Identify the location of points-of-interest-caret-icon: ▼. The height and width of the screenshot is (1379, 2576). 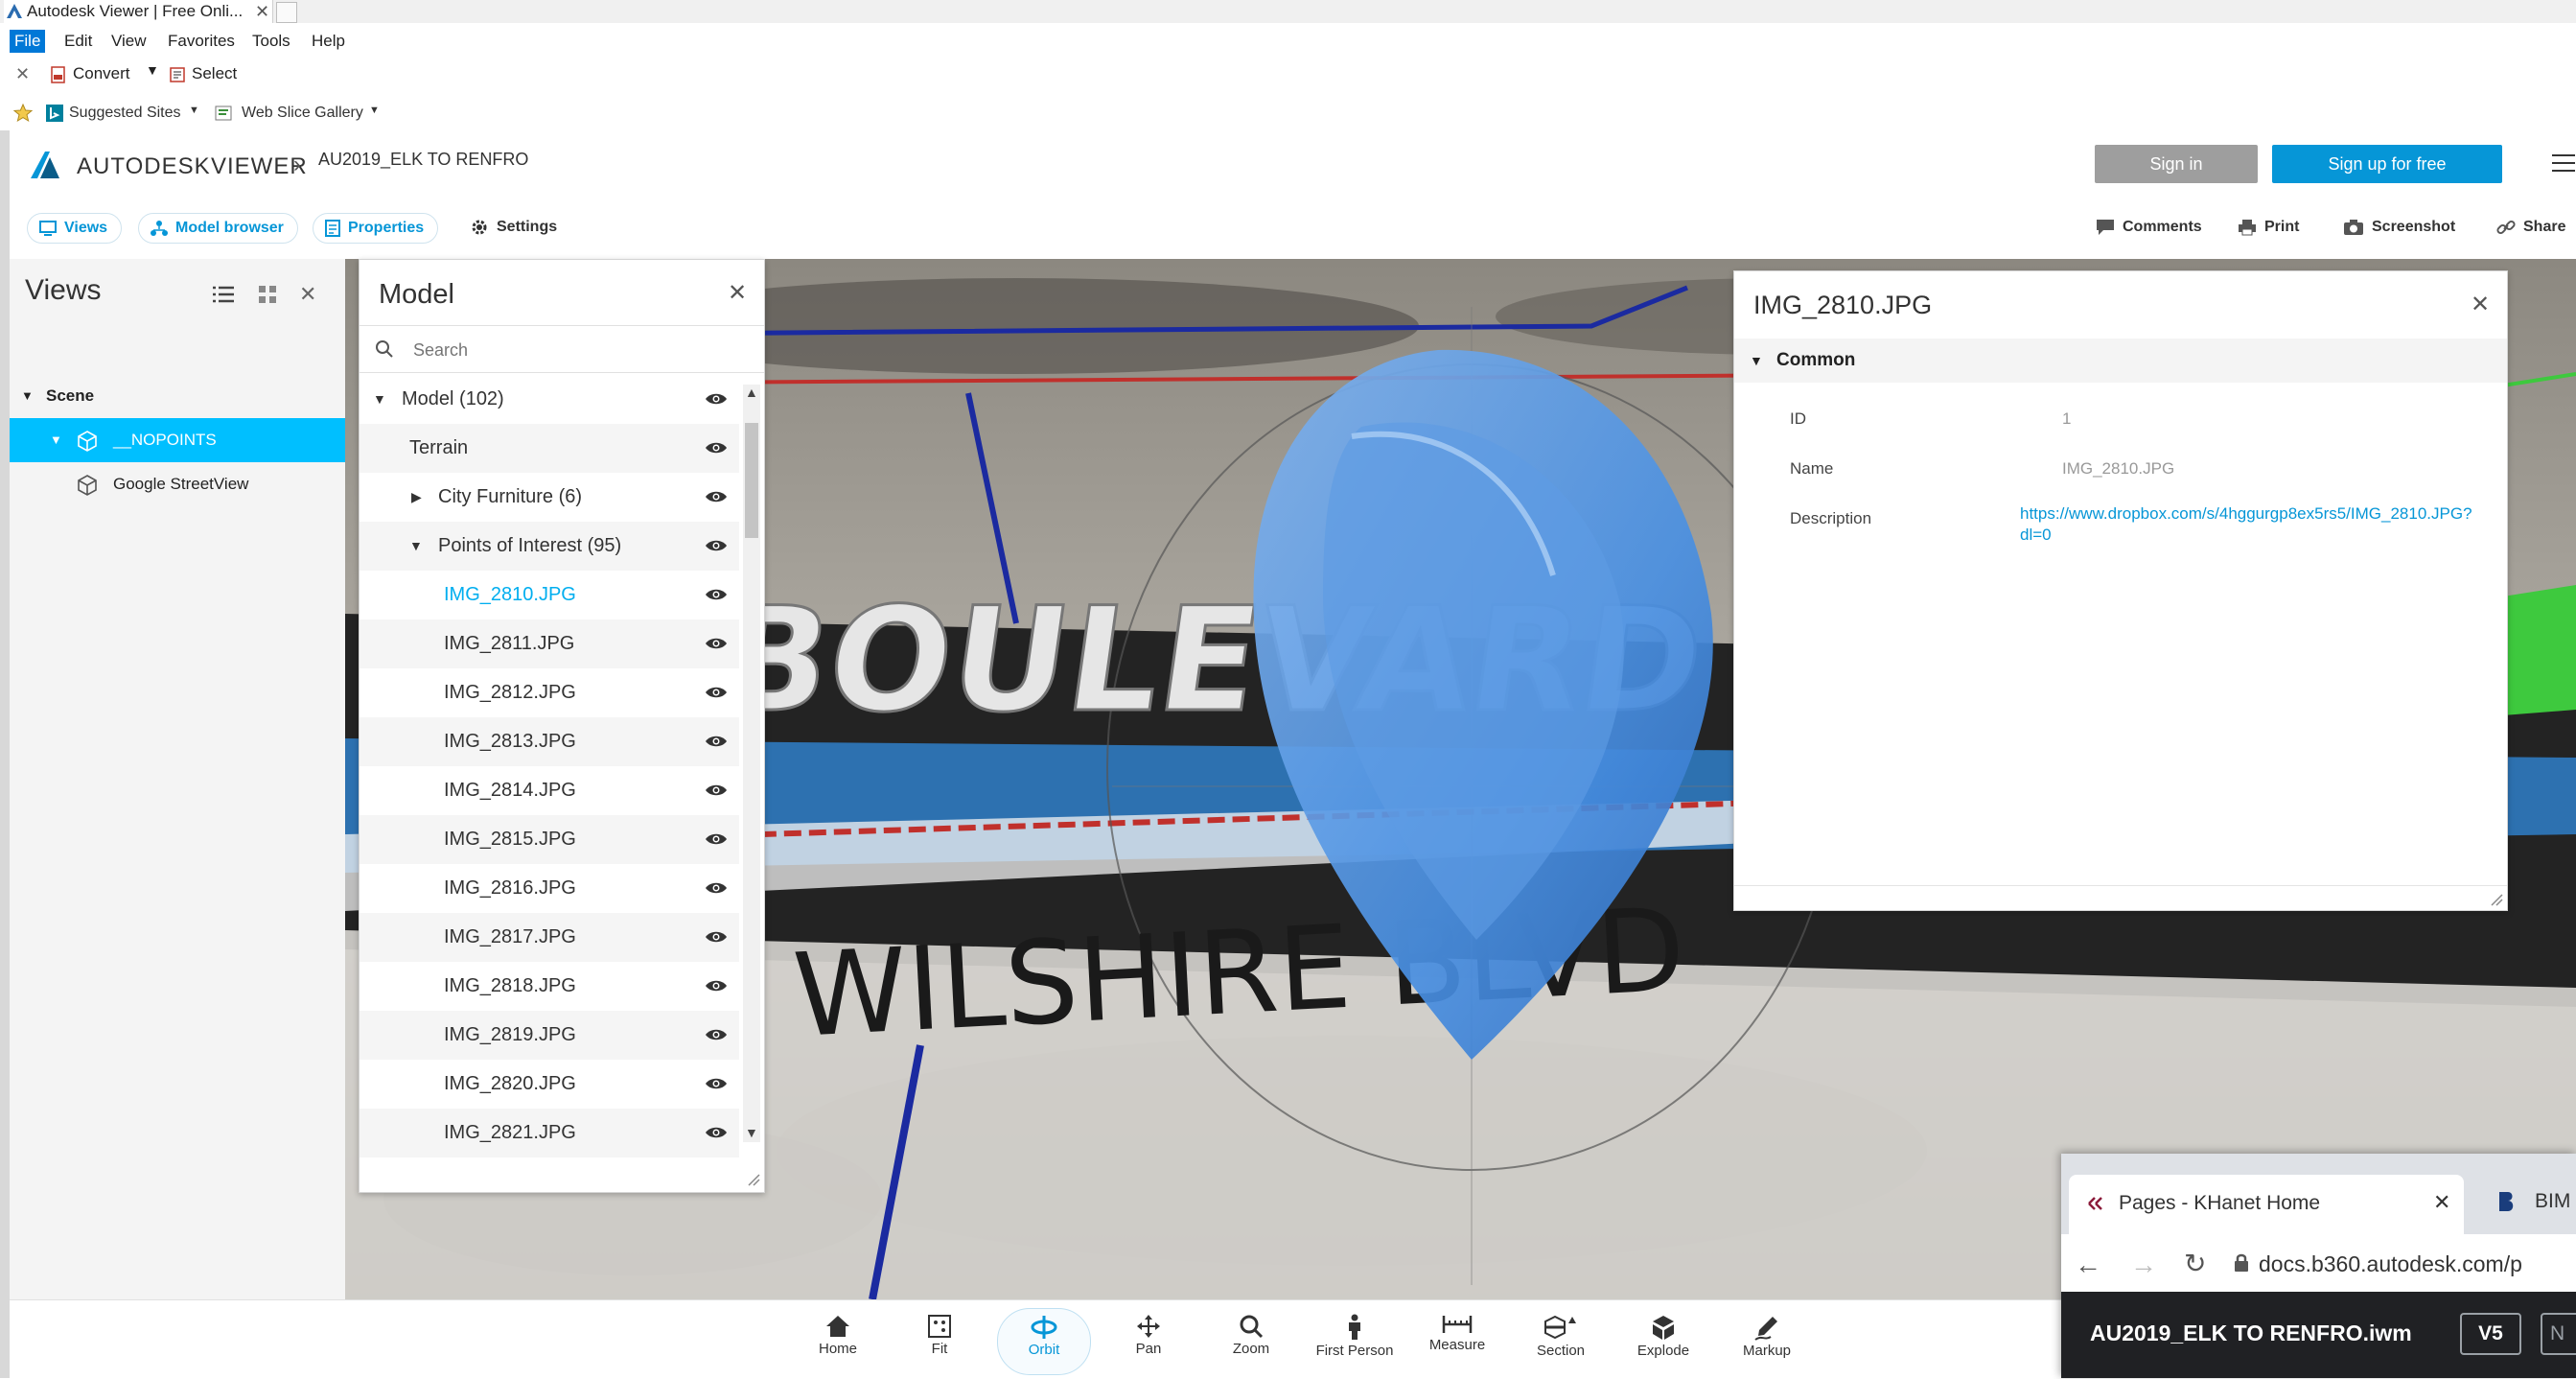
(416, 546).